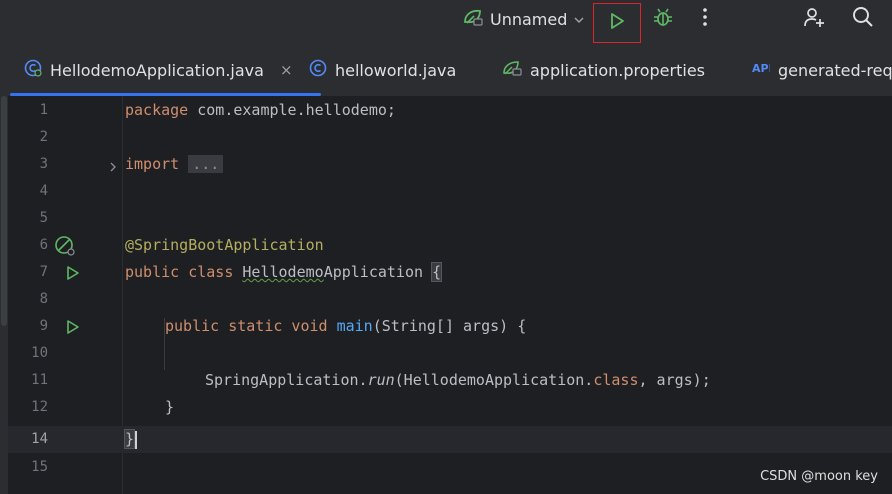 The height and width of the screenshot is (494, 892). I want to click on line-number: 14, so click(39, 439).